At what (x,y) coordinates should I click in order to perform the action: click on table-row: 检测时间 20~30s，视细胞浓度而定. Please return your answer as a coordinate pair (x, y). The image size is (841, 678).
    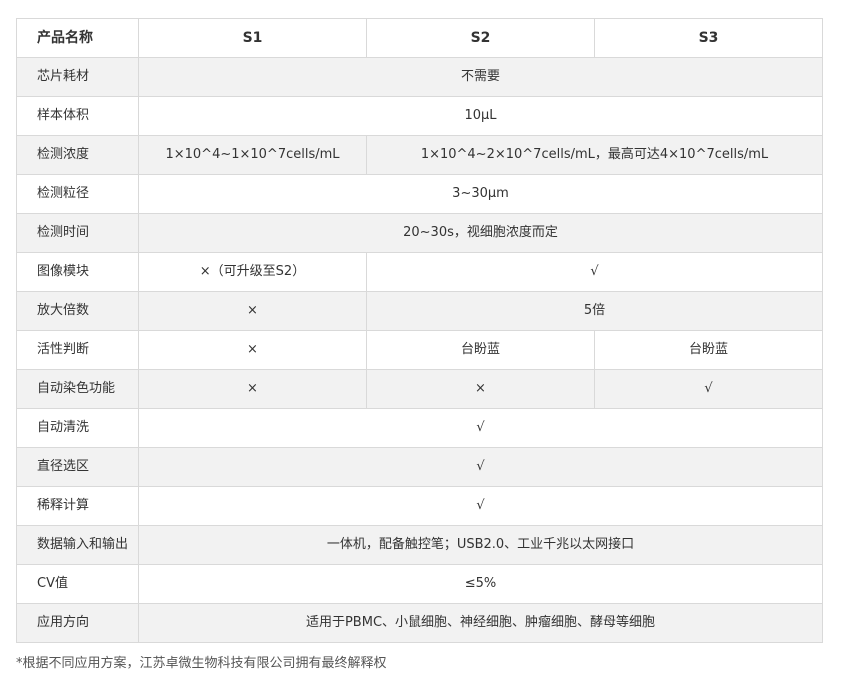
    Looking at the image, I should click on (419, 233).